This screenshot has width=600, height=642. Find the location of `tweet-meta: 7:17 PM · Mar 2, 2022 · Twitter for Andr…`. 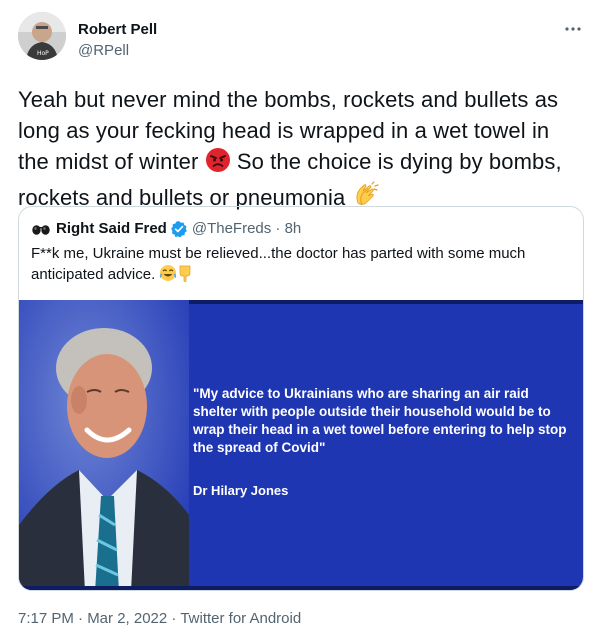

tweet-meta: 7:17 PM · Mar 2, 2022 · Twitter for Andr… is located at coordinates (159, 619).